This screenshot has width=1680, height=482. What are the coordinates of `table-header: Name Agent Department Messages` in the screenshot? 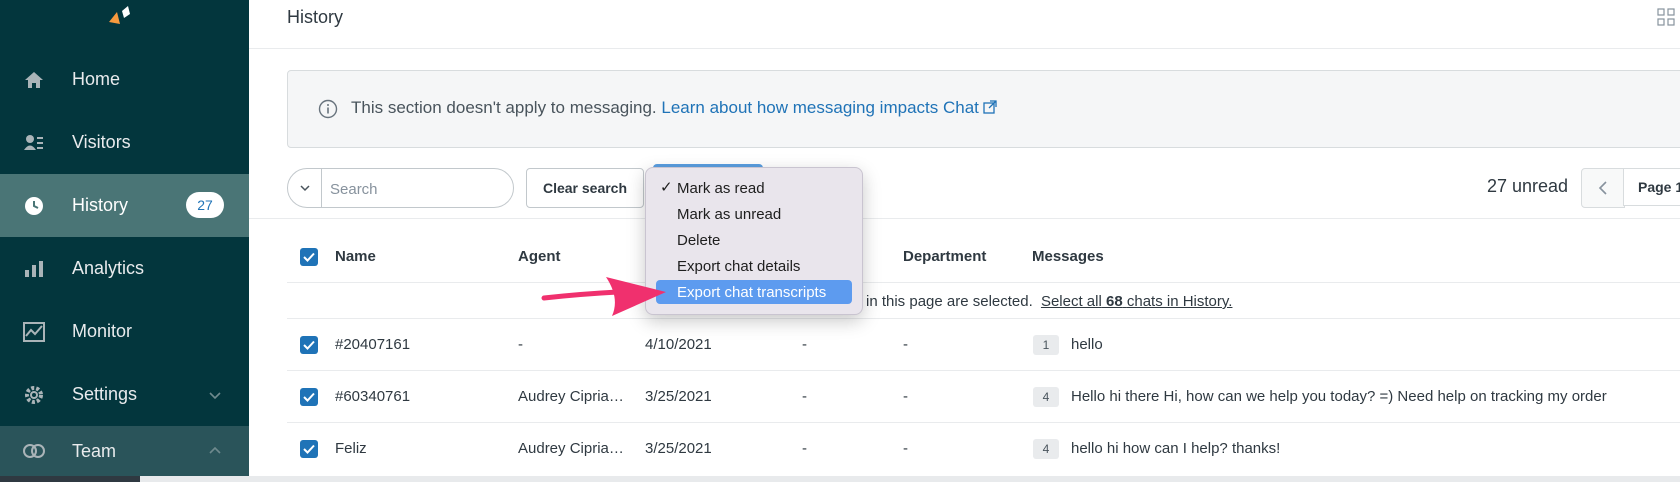 It's located at (983, 261).